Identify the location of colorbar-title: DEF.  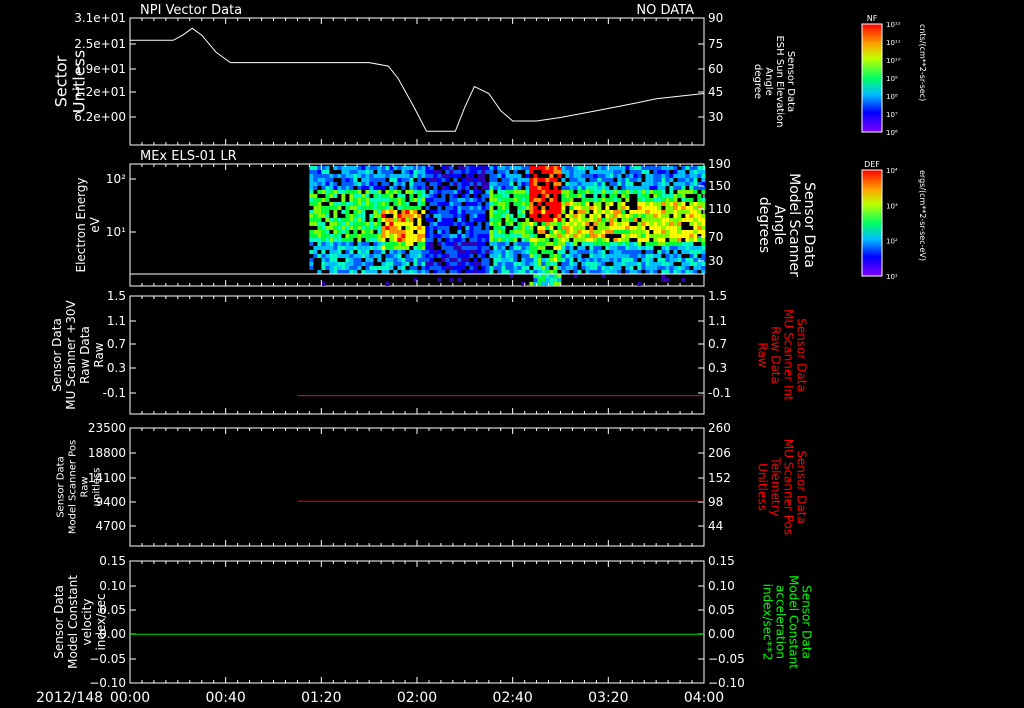
(872, 164).